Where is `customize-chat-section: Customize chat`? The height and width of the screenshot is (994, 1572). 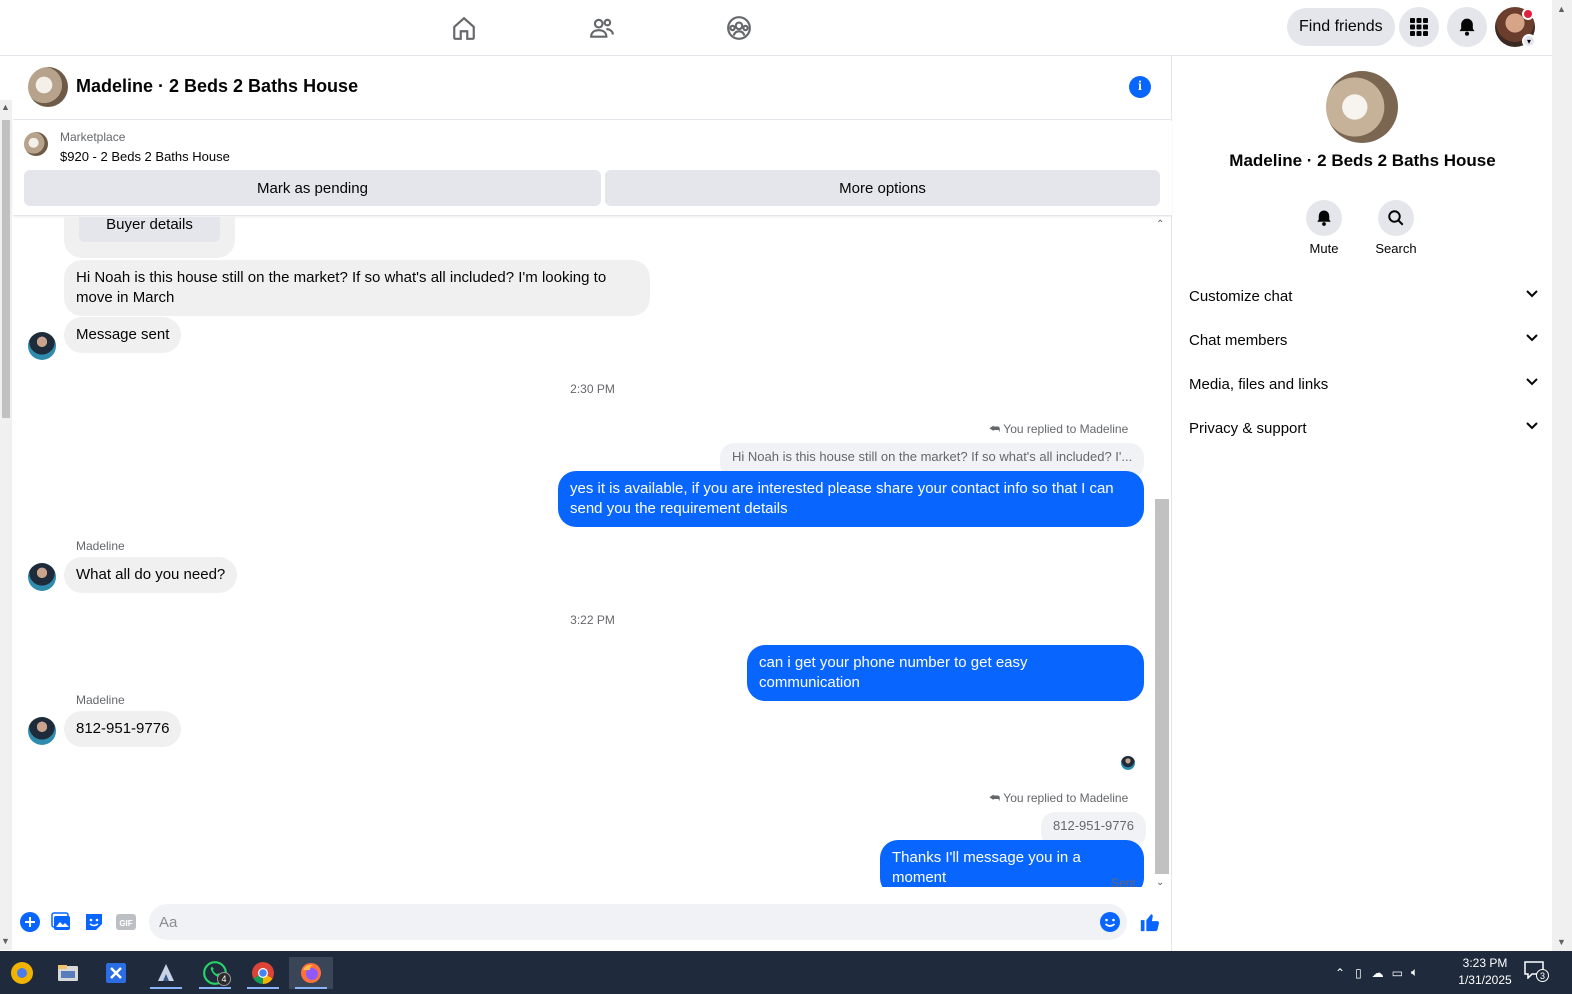
customize-chat-section: Customize chat is located at coordinates (1364, 296).